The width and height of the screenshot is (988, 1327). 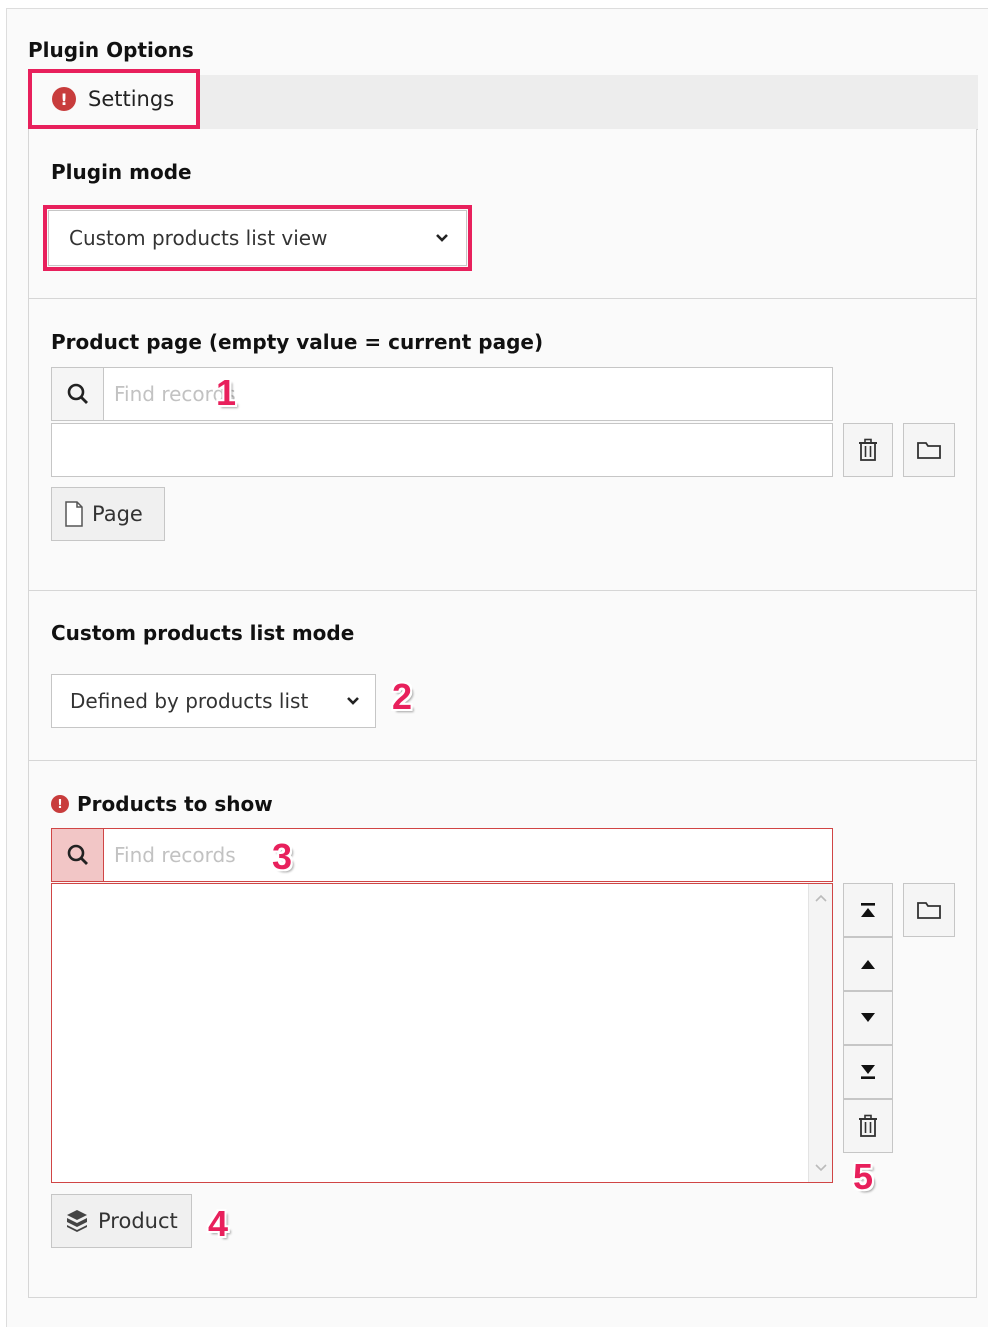 I want to click on product-page-search, so click(x=442, y=394).